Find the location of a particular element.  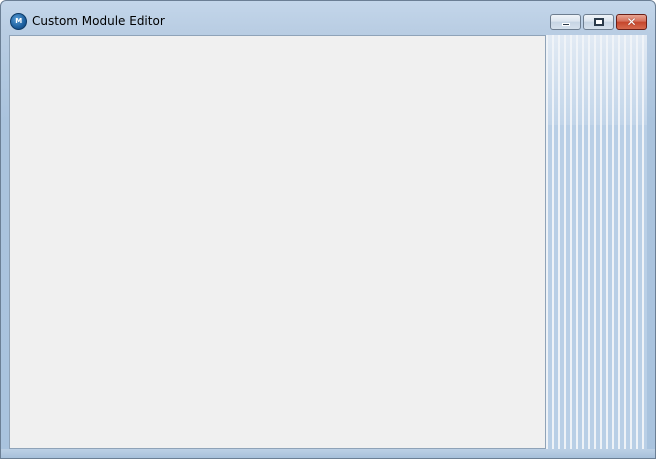

maximize-icon is located at coordinates (599, 22).